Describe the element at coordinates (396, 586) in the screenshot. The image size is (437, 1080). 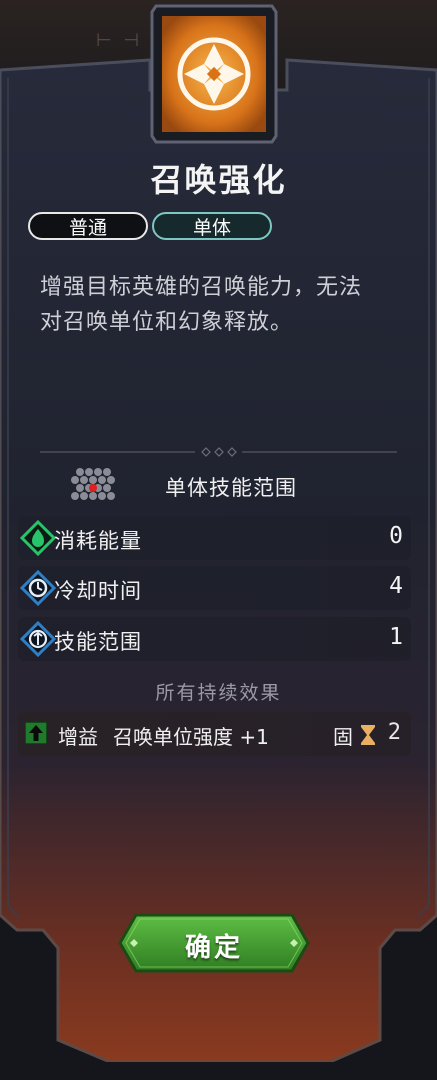
I see `stat-value: 4` at that location.